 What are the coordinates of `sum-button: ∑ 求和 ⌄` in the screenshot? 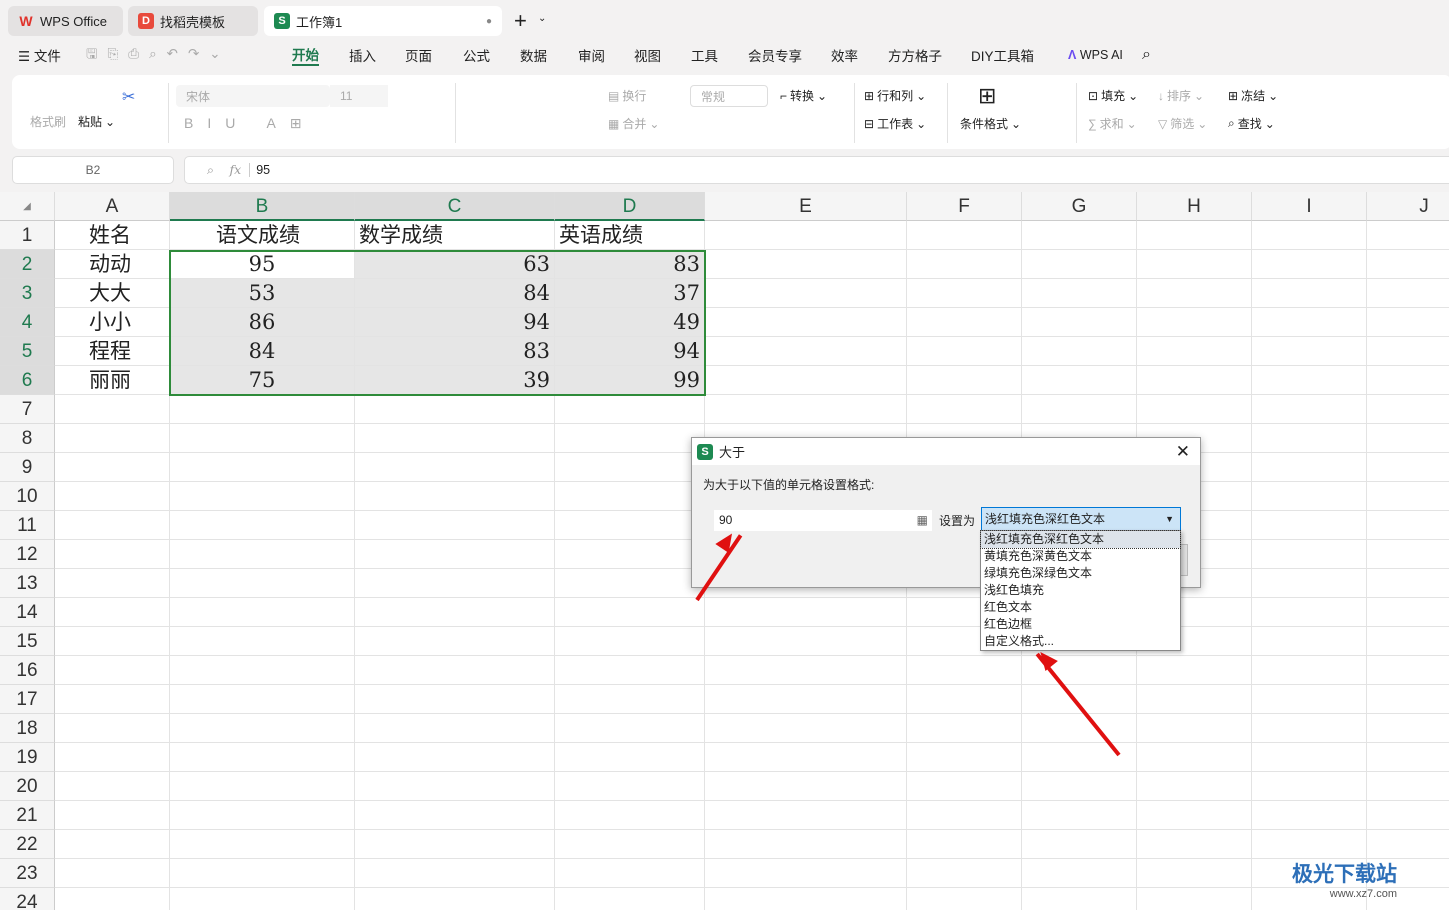 It's located at (1112, 123).